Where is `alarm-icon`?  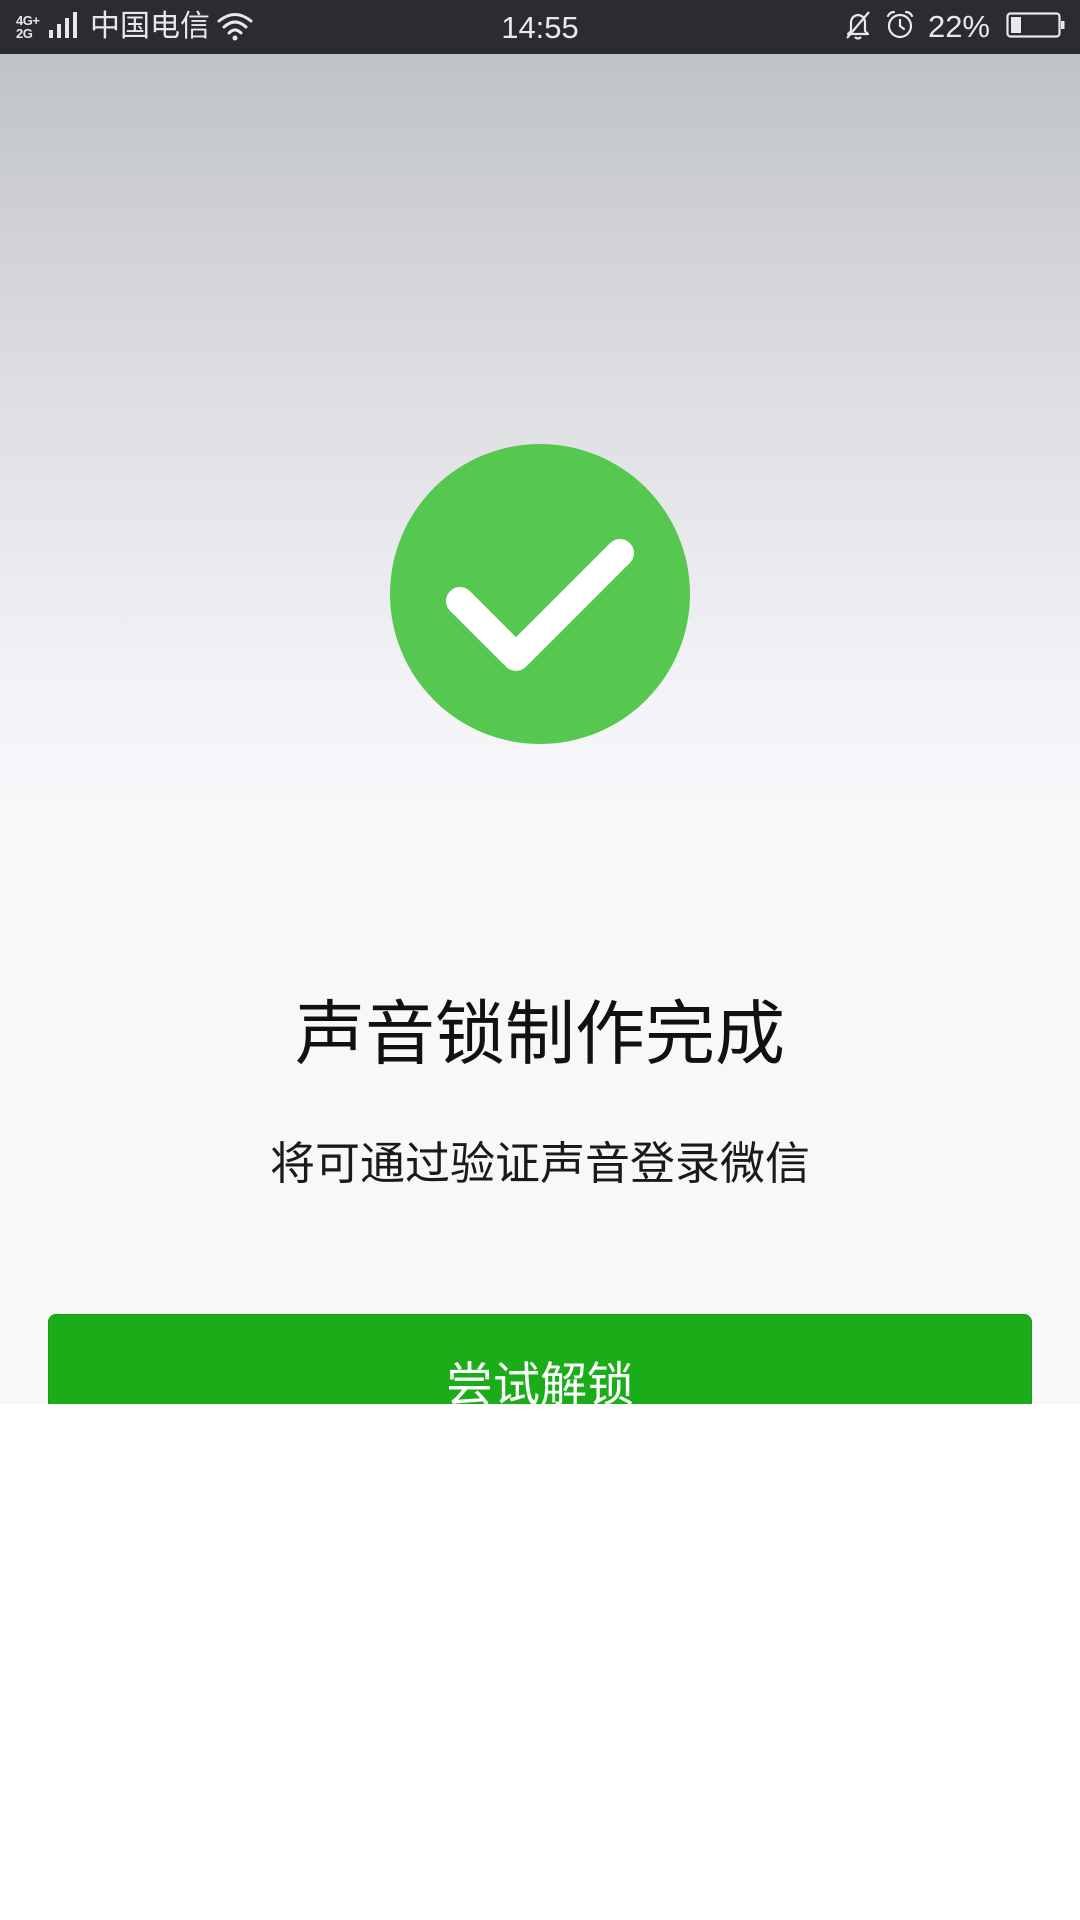
alarm-icon is located at coordinates (900, 27).